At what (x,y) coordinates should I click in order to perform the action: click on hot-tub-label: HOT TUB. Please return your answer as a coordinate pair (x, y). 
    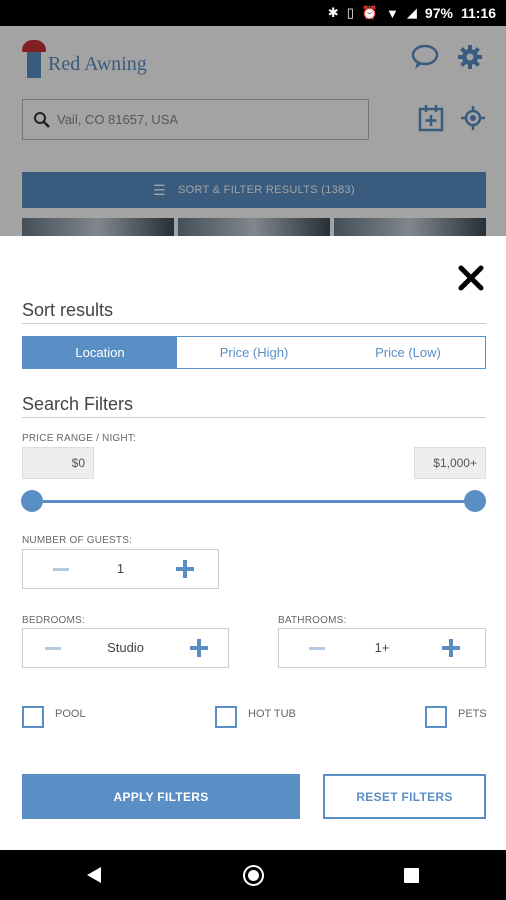
    Looking at the image, I should click on (272, 714).